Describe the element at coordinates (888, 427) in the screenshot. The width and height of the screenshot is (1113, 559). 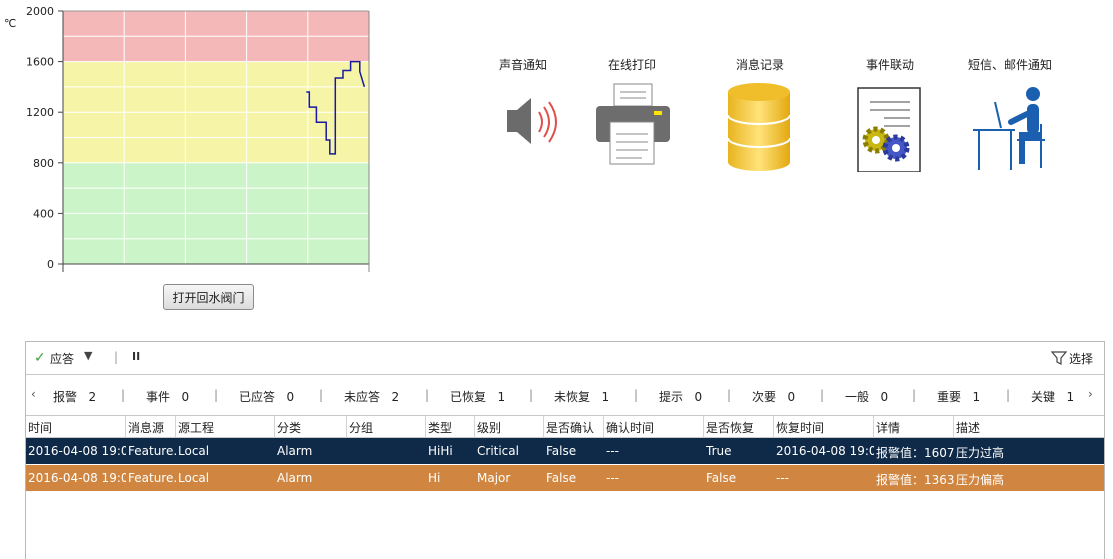
I see `column-header: 详情` at that location.